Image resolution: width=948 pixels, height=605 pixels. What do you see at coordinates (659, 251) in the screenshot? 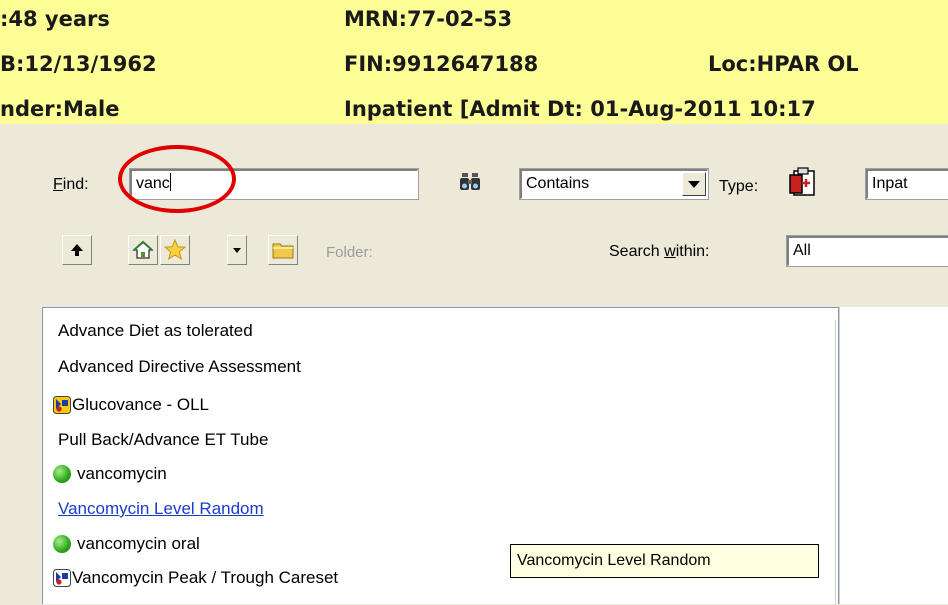
I see `search-within-label: Search within:` at bounding box center [659, 251].